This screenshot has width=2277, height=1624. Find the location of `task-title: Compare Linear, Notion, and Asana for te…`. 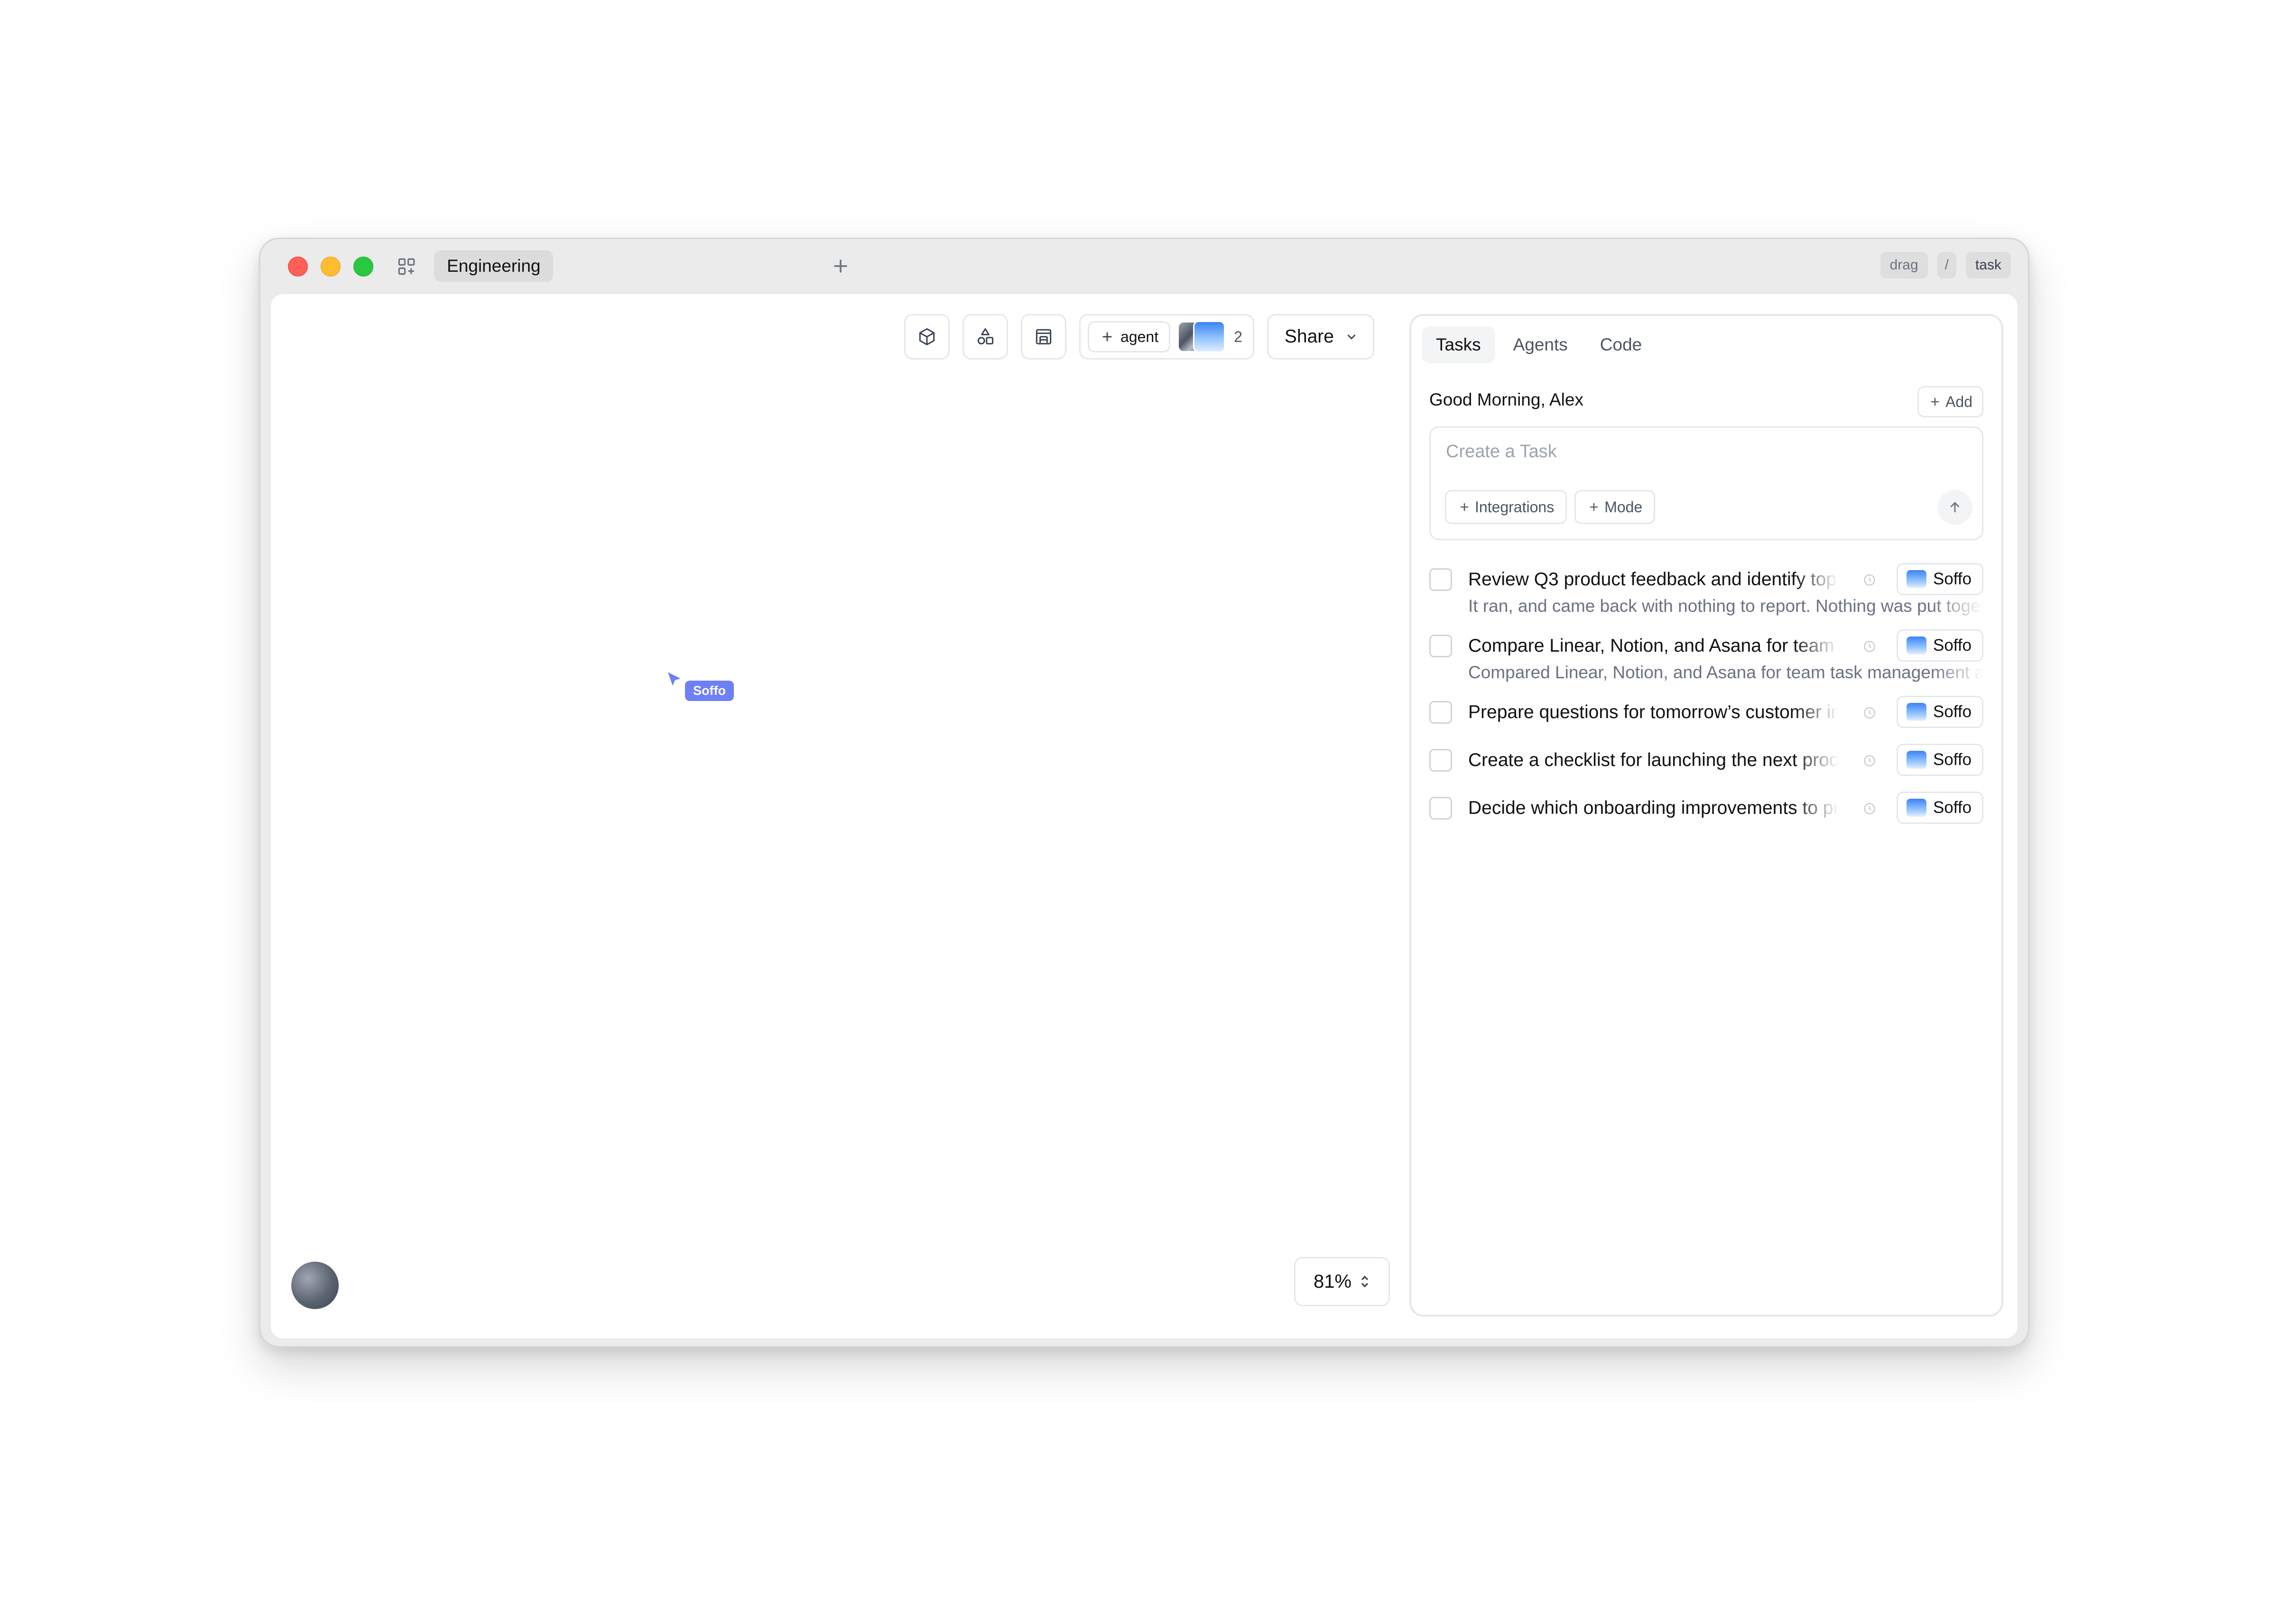

task-title: Compare Linear, Notion, and Asana for te… is located at coordinates (1653, 646).